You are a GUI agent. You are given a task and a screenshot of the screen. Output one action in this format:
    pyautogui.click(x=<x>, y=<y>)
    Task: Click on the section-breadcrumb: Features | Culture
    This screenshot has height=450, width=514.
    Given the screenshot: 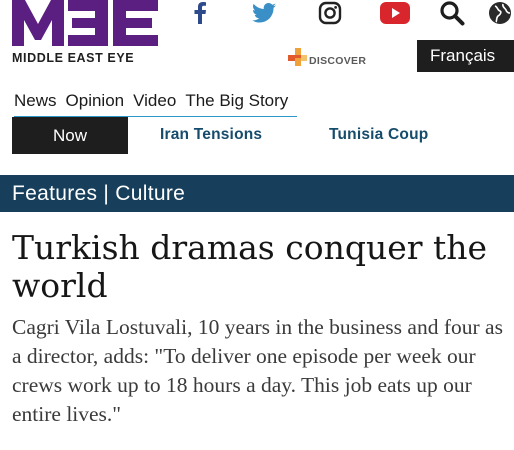 What is the action you would take?
    pyautogui.click(x=257, y=193)
    